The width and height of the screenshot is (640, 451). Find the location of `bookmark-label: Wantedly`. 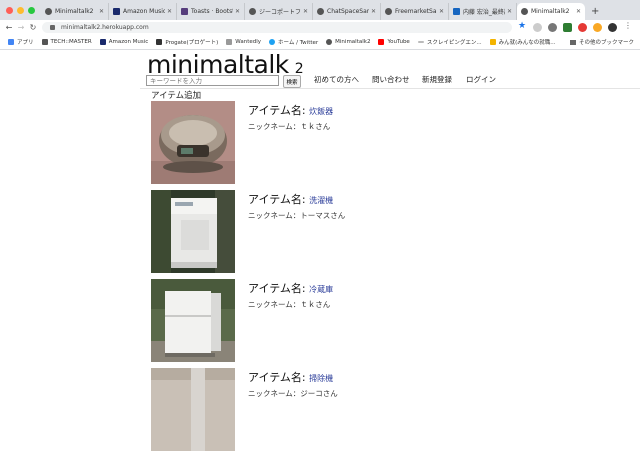

bookmark-label: Wantedly is located at coordinates (248, 42).